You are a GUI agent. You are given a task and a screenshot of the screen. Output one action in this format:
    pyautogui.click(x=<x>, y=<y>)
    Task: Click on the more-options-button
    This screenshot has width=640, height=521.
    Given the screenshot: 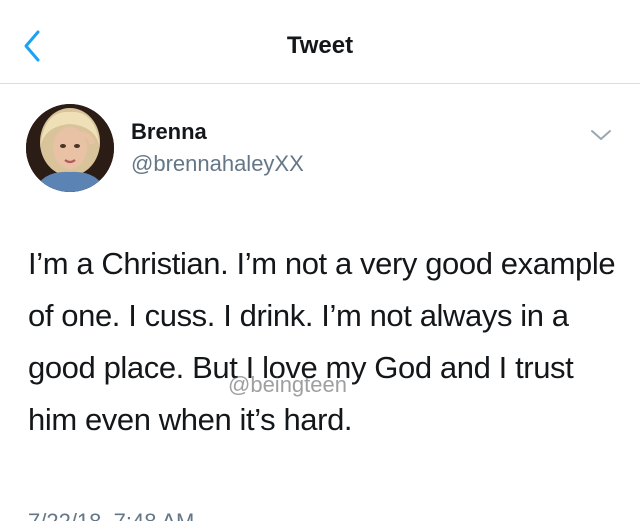 What is the action you would take?
    pyautogui.click(x=601, y=135)
    